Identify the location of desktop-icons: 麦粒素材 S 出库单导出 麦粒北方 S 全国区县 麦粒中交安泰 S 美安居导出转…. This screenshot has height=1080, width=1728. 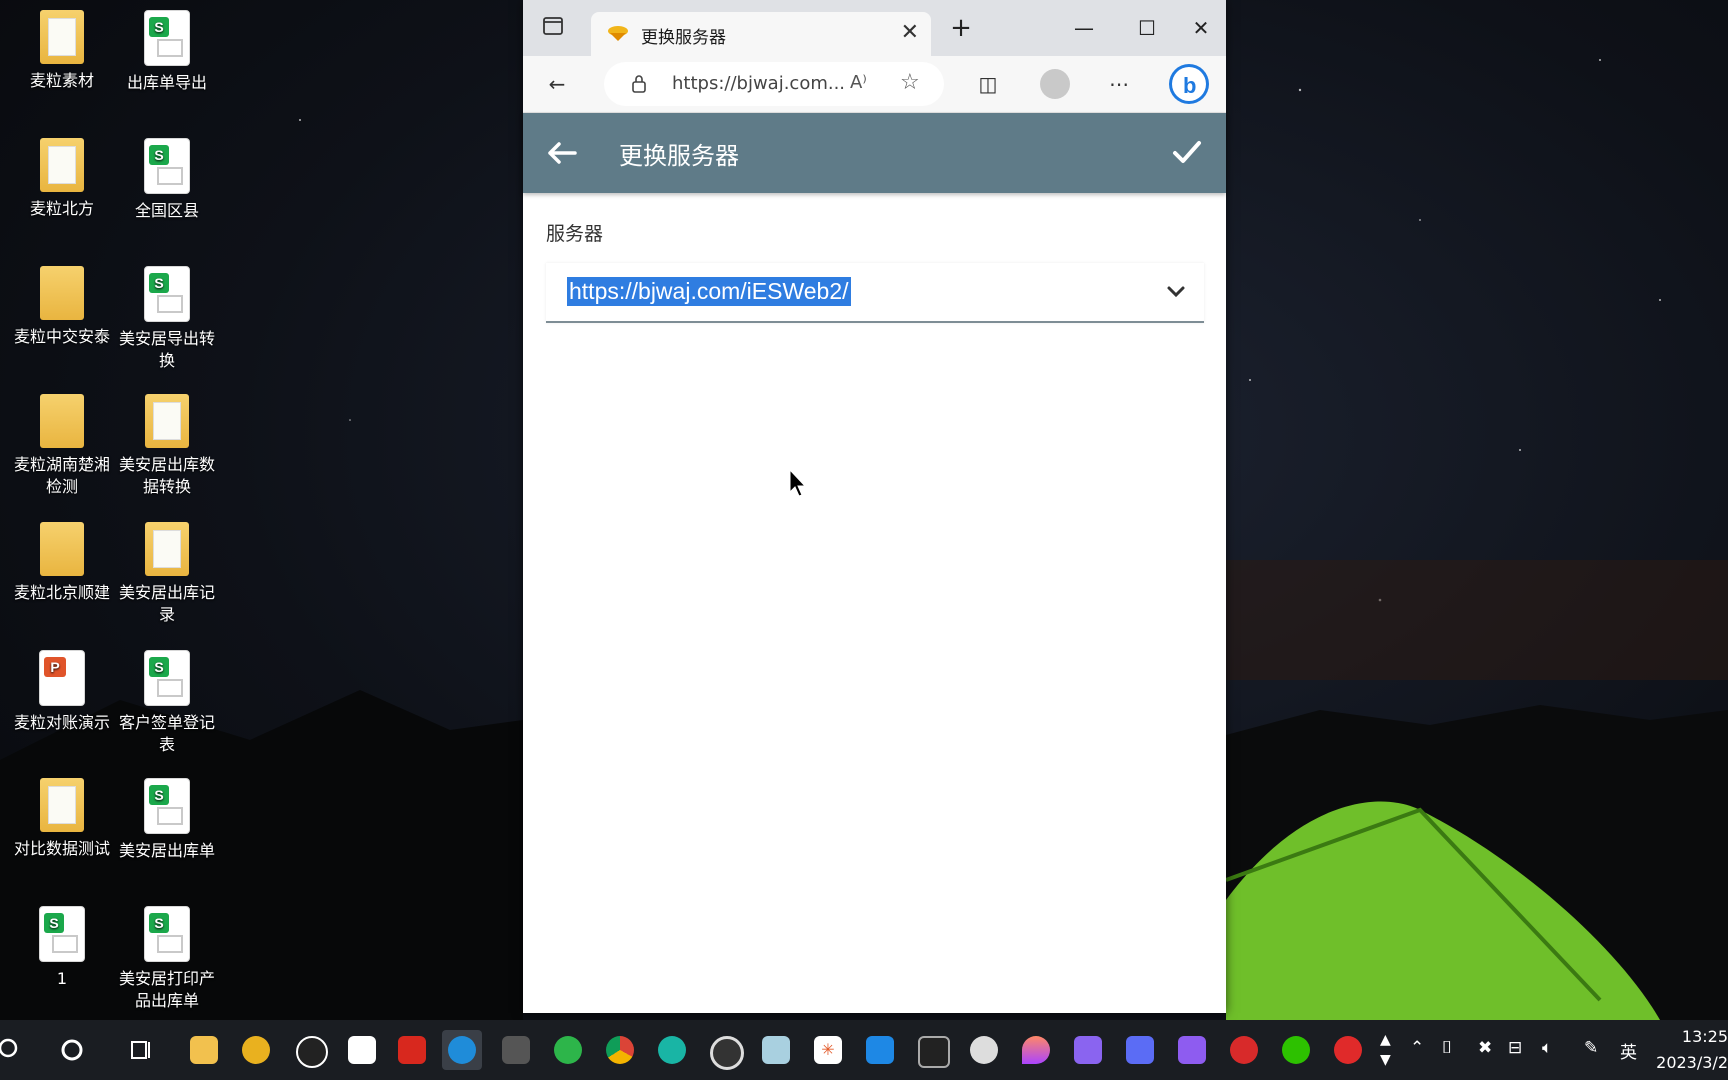
(110, 510).